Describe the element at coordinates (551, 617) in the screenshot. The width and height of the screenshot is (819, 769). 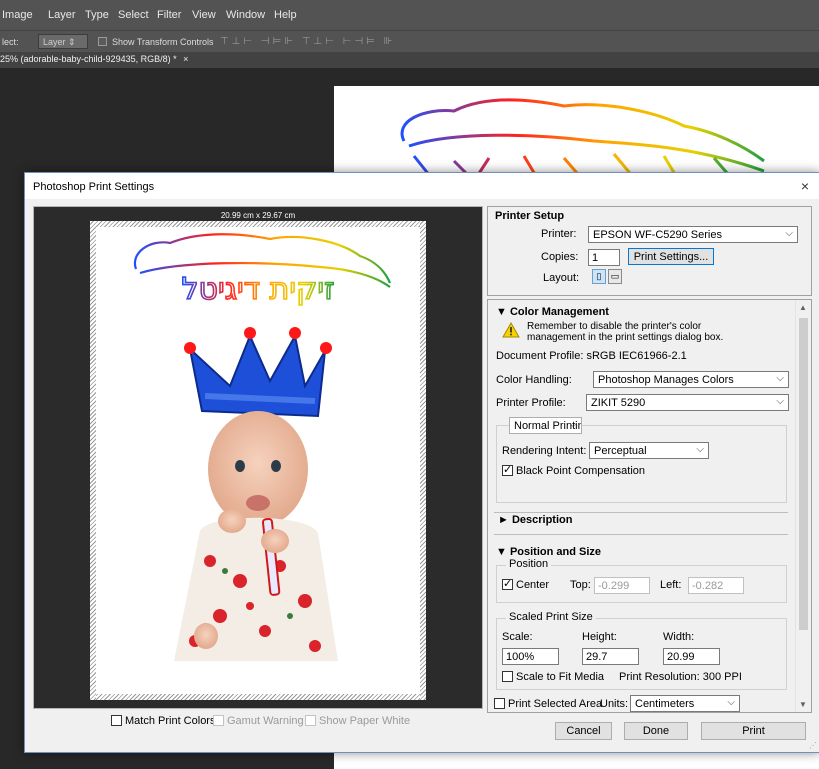
I see `scaled-print-size-legend: Scaled Print Size` at that location.